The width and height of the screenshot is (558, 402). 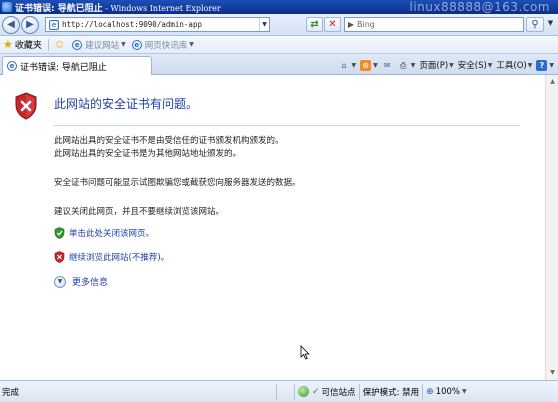 What do you see at coordinates (552, 82) in the screenshot?
I see `scroll-up-icon: ▲` at bounding box center [552, 82].